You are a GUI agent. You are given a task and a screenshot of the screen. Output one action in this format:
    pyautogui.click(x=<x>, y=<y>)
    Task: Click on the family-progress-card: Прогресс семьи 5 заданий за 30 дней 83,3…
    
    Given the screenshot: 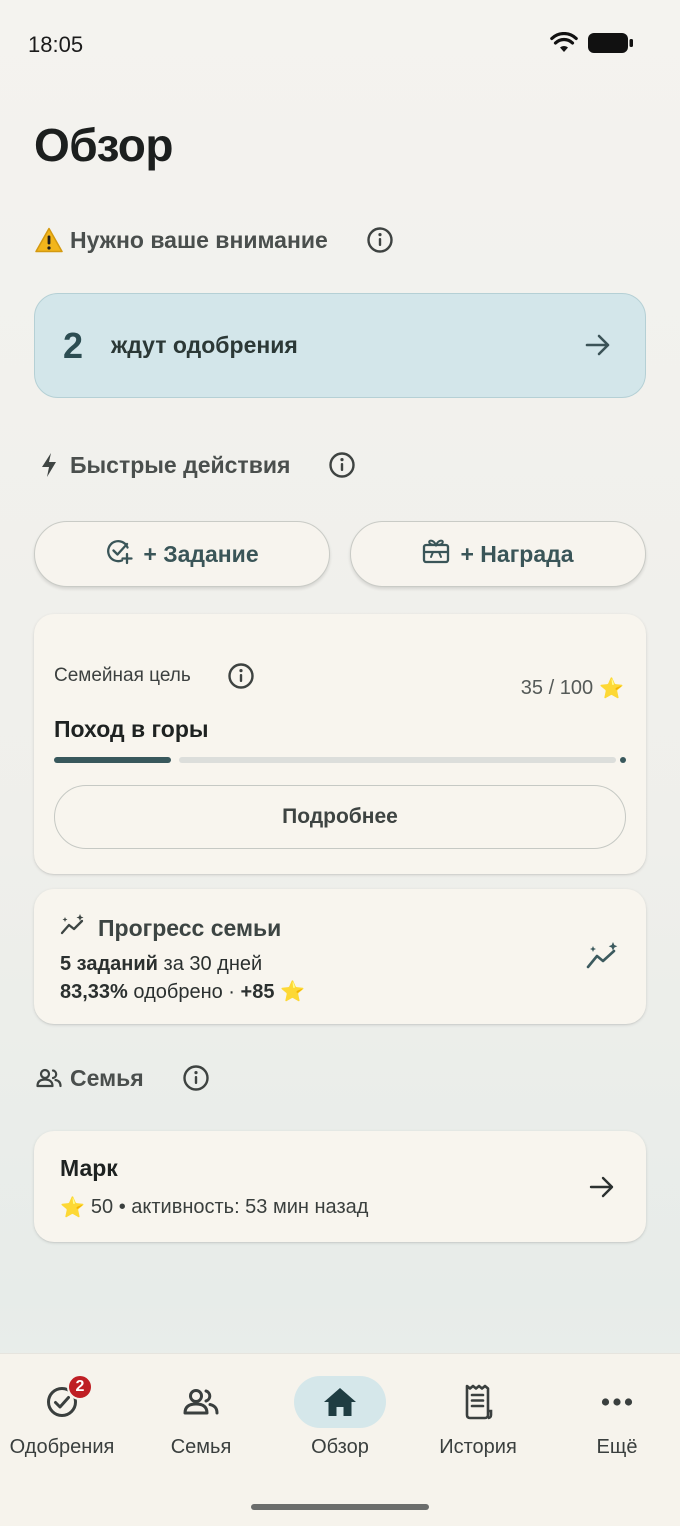 What is the action you would take?
    pyautogui.click(x=340, y=956)
    